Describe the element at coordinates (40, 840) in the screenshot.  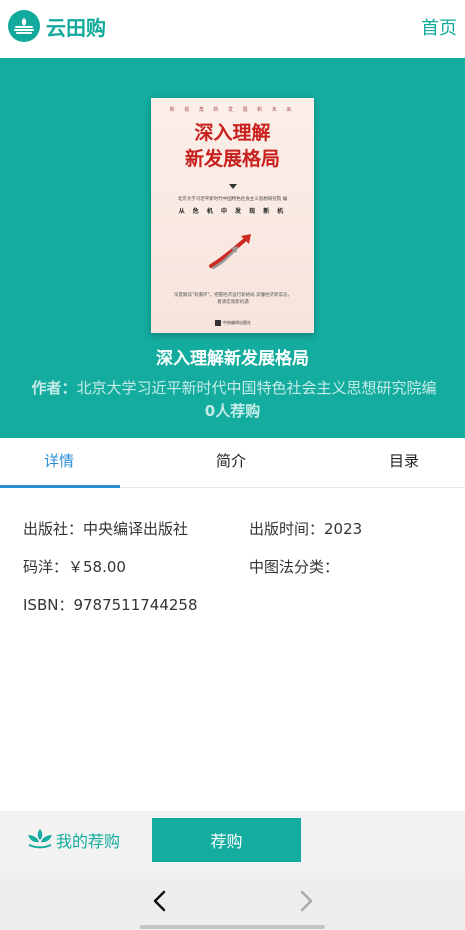
I see `sprout-icon` at that location.